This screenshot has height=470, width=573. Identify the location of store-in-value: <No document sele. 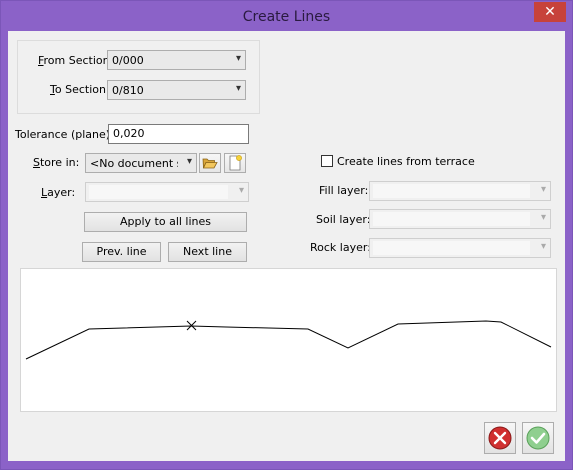
(134, 163).